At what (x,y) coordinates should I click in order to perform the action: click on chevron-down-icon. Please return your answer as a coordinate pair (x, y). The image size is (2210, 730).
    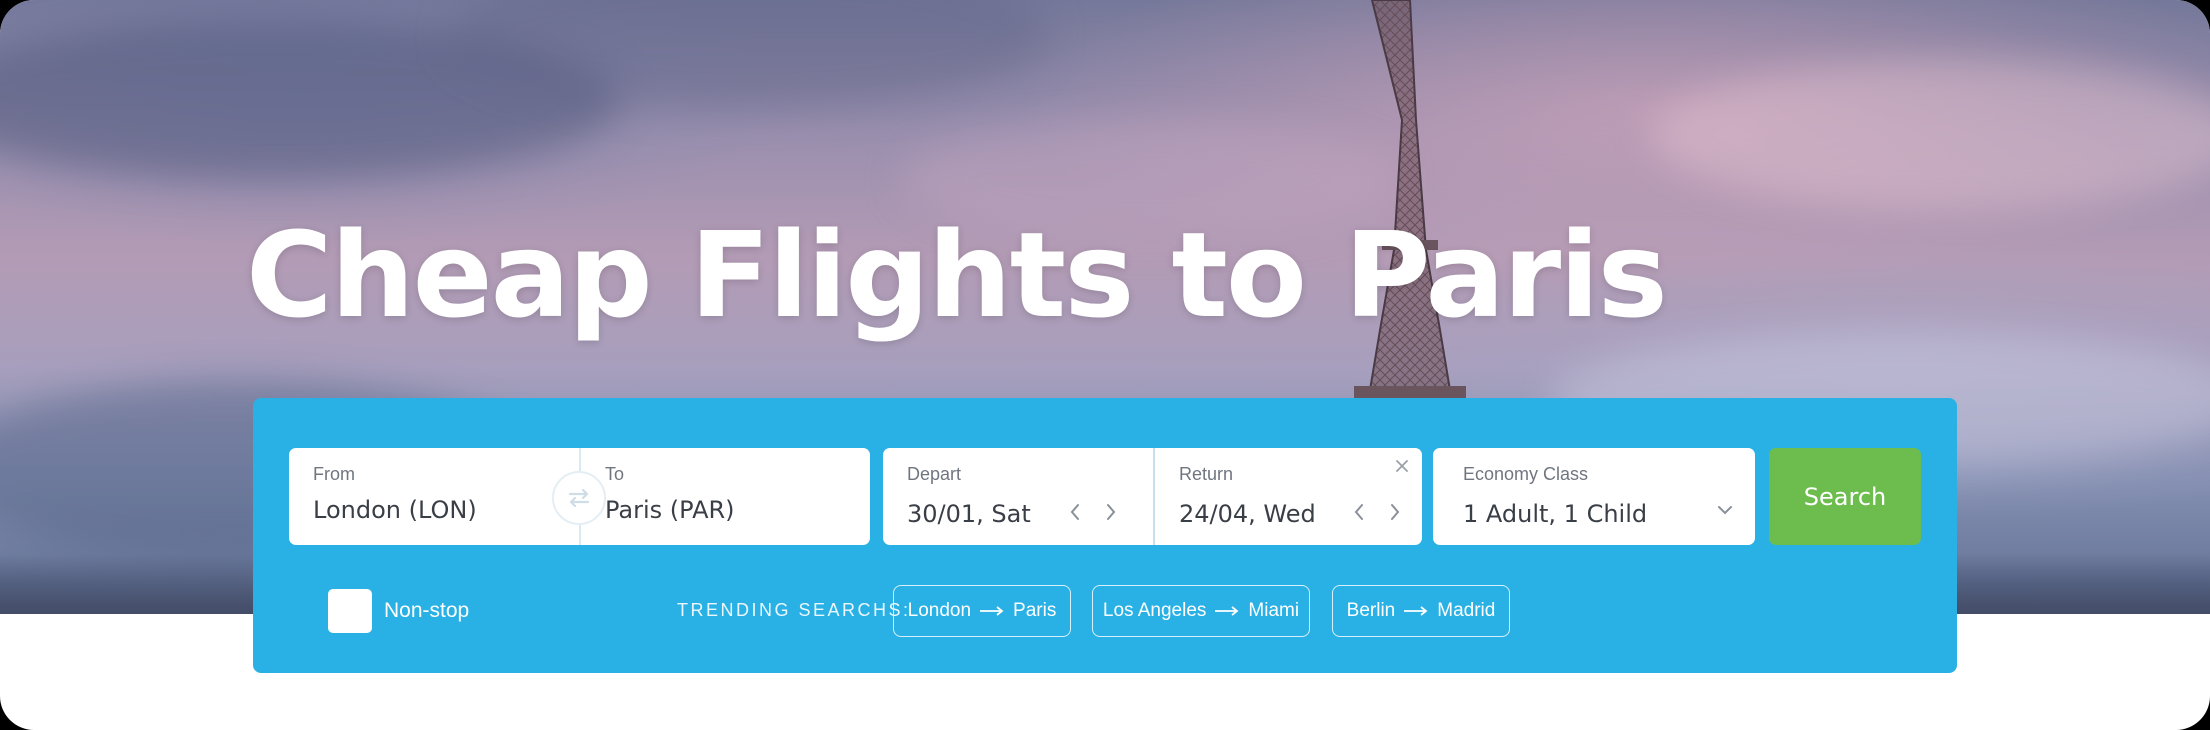
    Looking at the image, I should click on (1725, 510).